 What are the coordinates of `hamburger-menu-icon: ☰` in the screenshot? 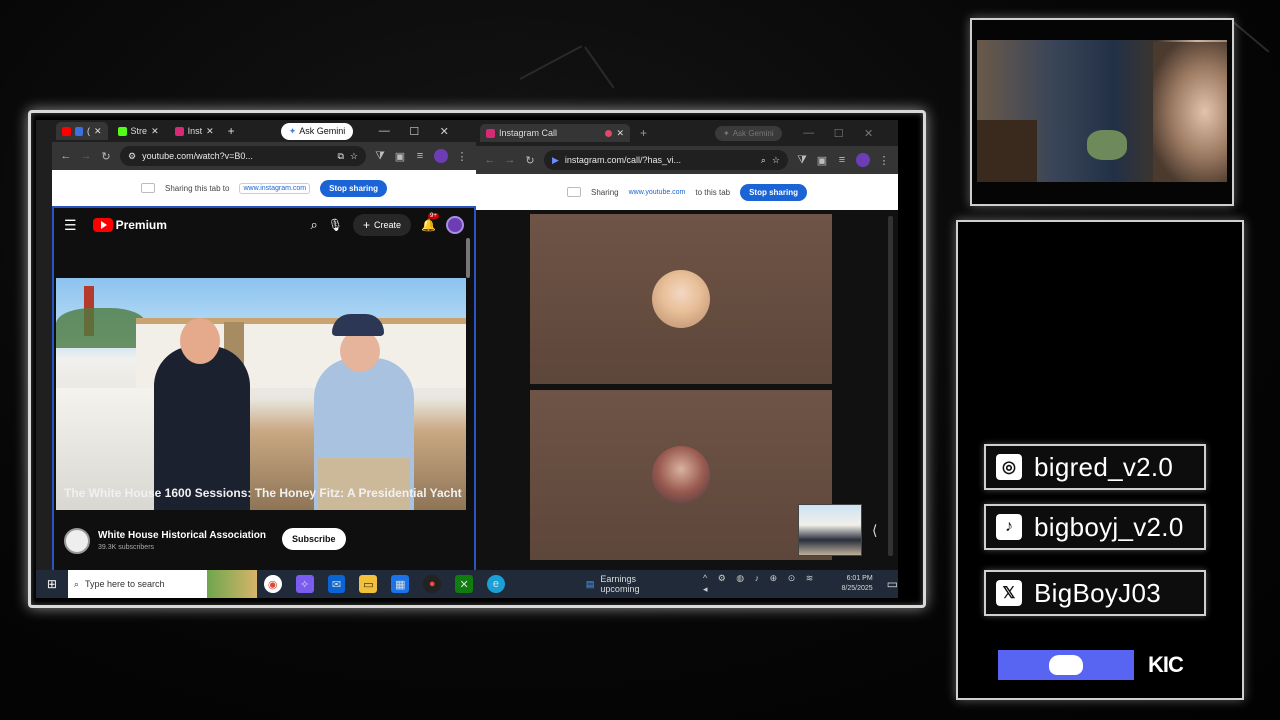 It's located at (70, 225).